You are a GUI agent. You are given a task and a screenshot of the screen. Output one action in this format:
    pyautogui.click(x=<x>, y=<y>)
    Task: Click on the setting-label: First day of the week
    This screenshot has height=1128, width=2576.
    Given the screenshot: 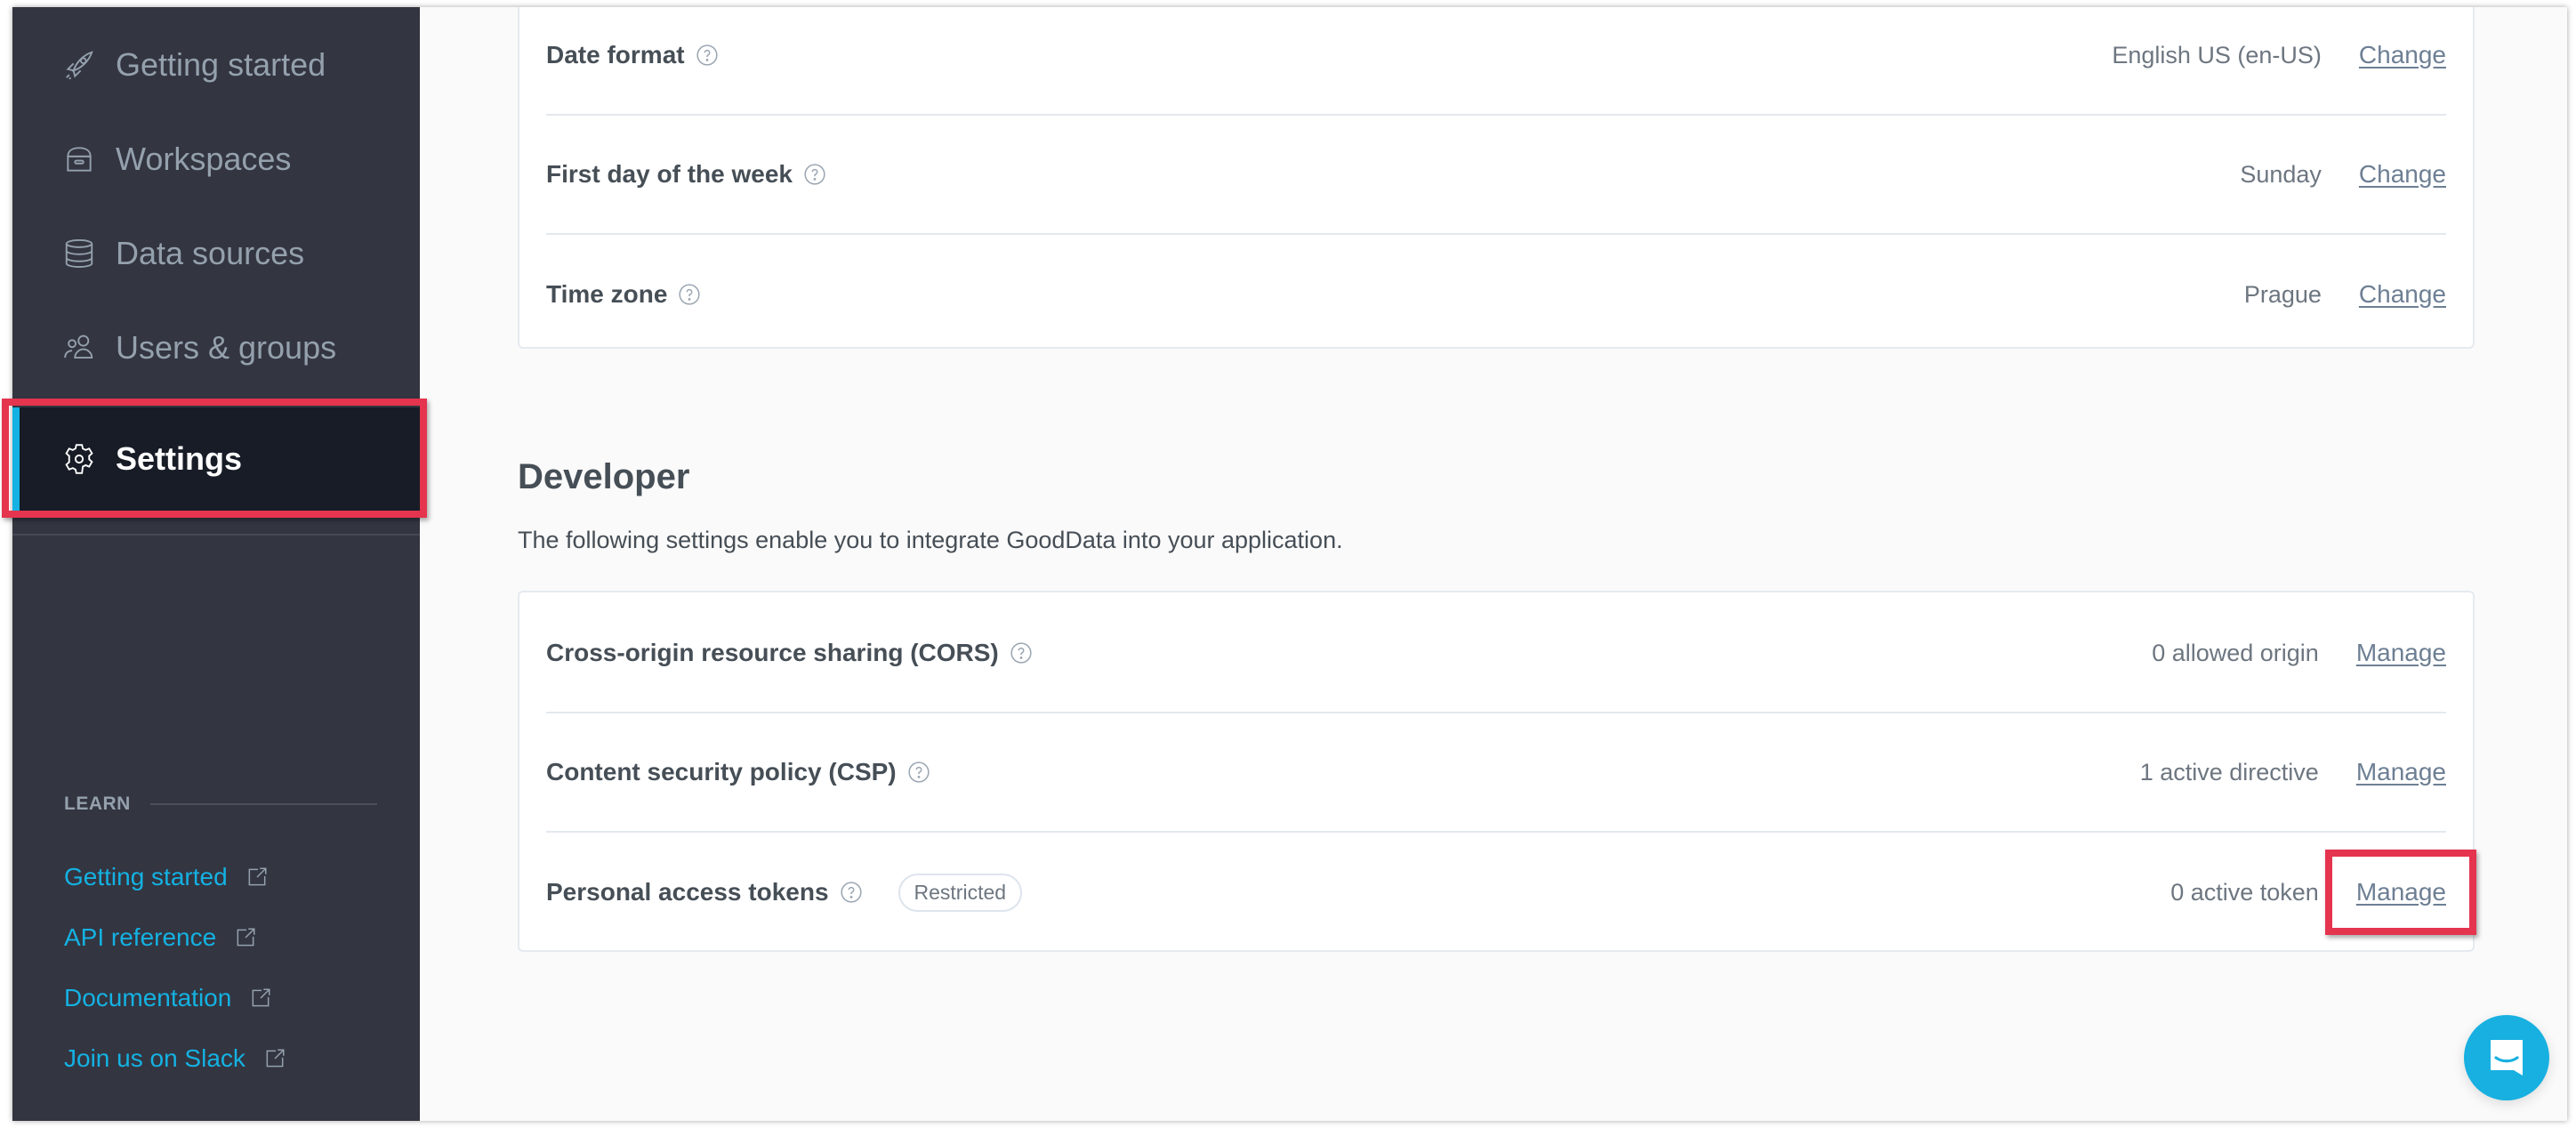 What is the action you would take?
    pyautogui.click(x=669, y=174)
    